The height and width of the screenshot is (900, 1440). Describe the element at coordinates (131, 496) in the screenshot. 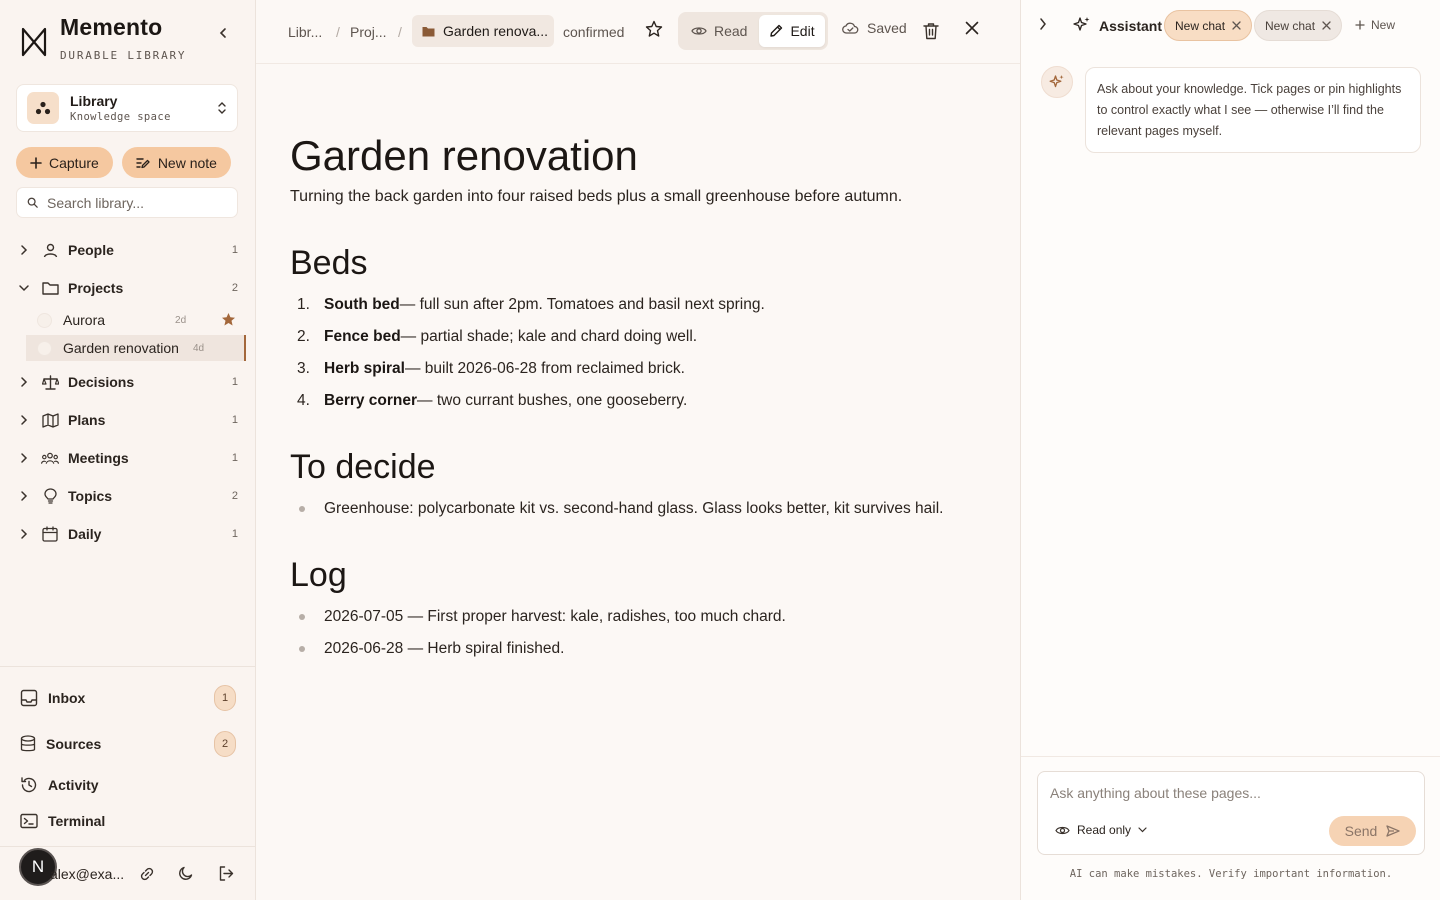

I see `tree-item-topics: Topics 2` at that location.